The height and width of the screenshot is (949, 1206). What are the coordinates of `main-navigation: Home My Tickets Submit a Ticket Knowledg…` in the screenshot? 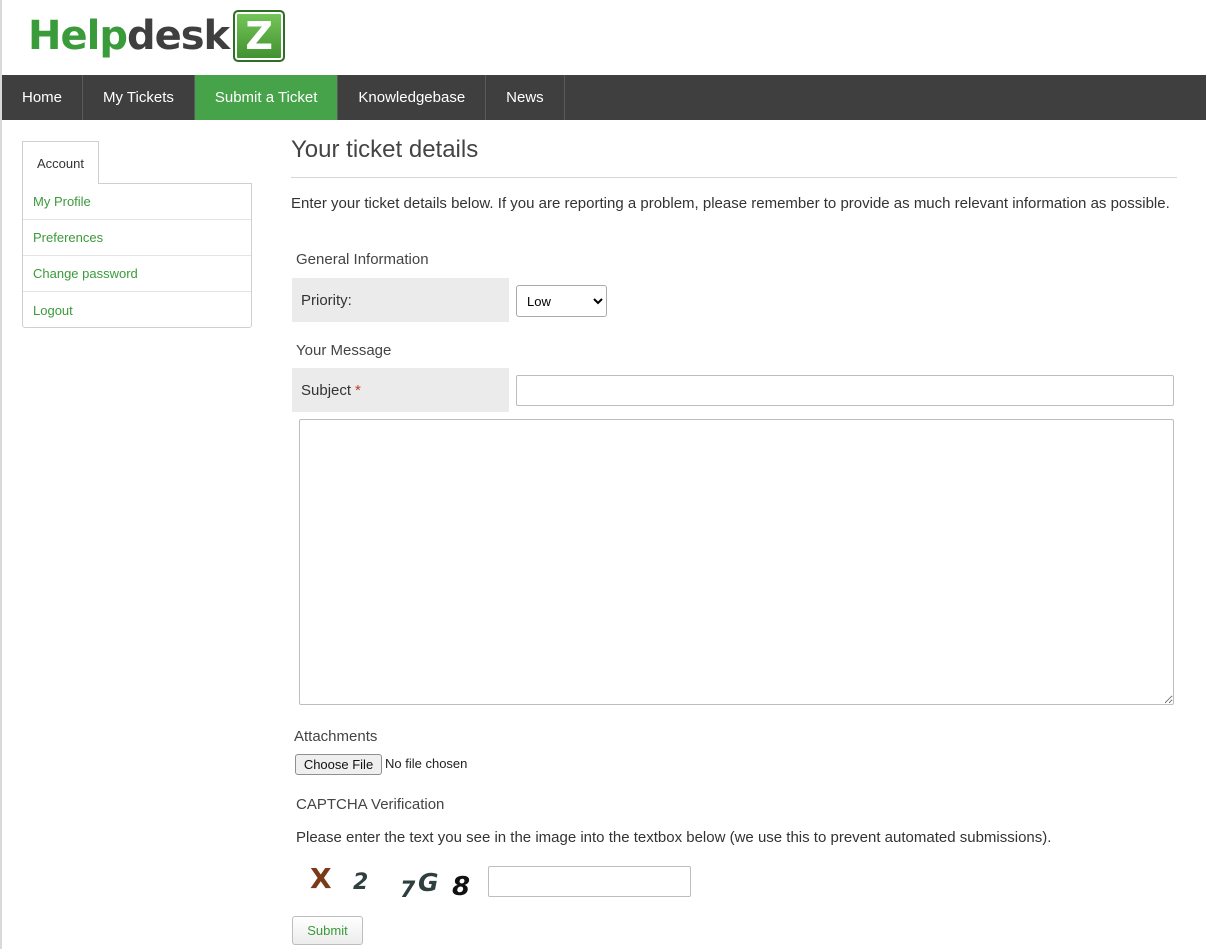 It's located at (604, 97).